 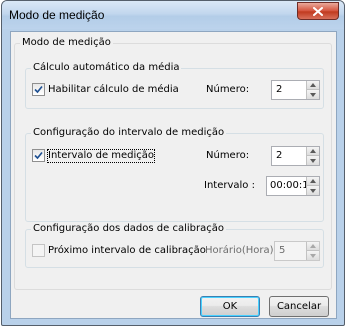 I want to click on title-bar: Modo de medição, so click(x=173, y=15).